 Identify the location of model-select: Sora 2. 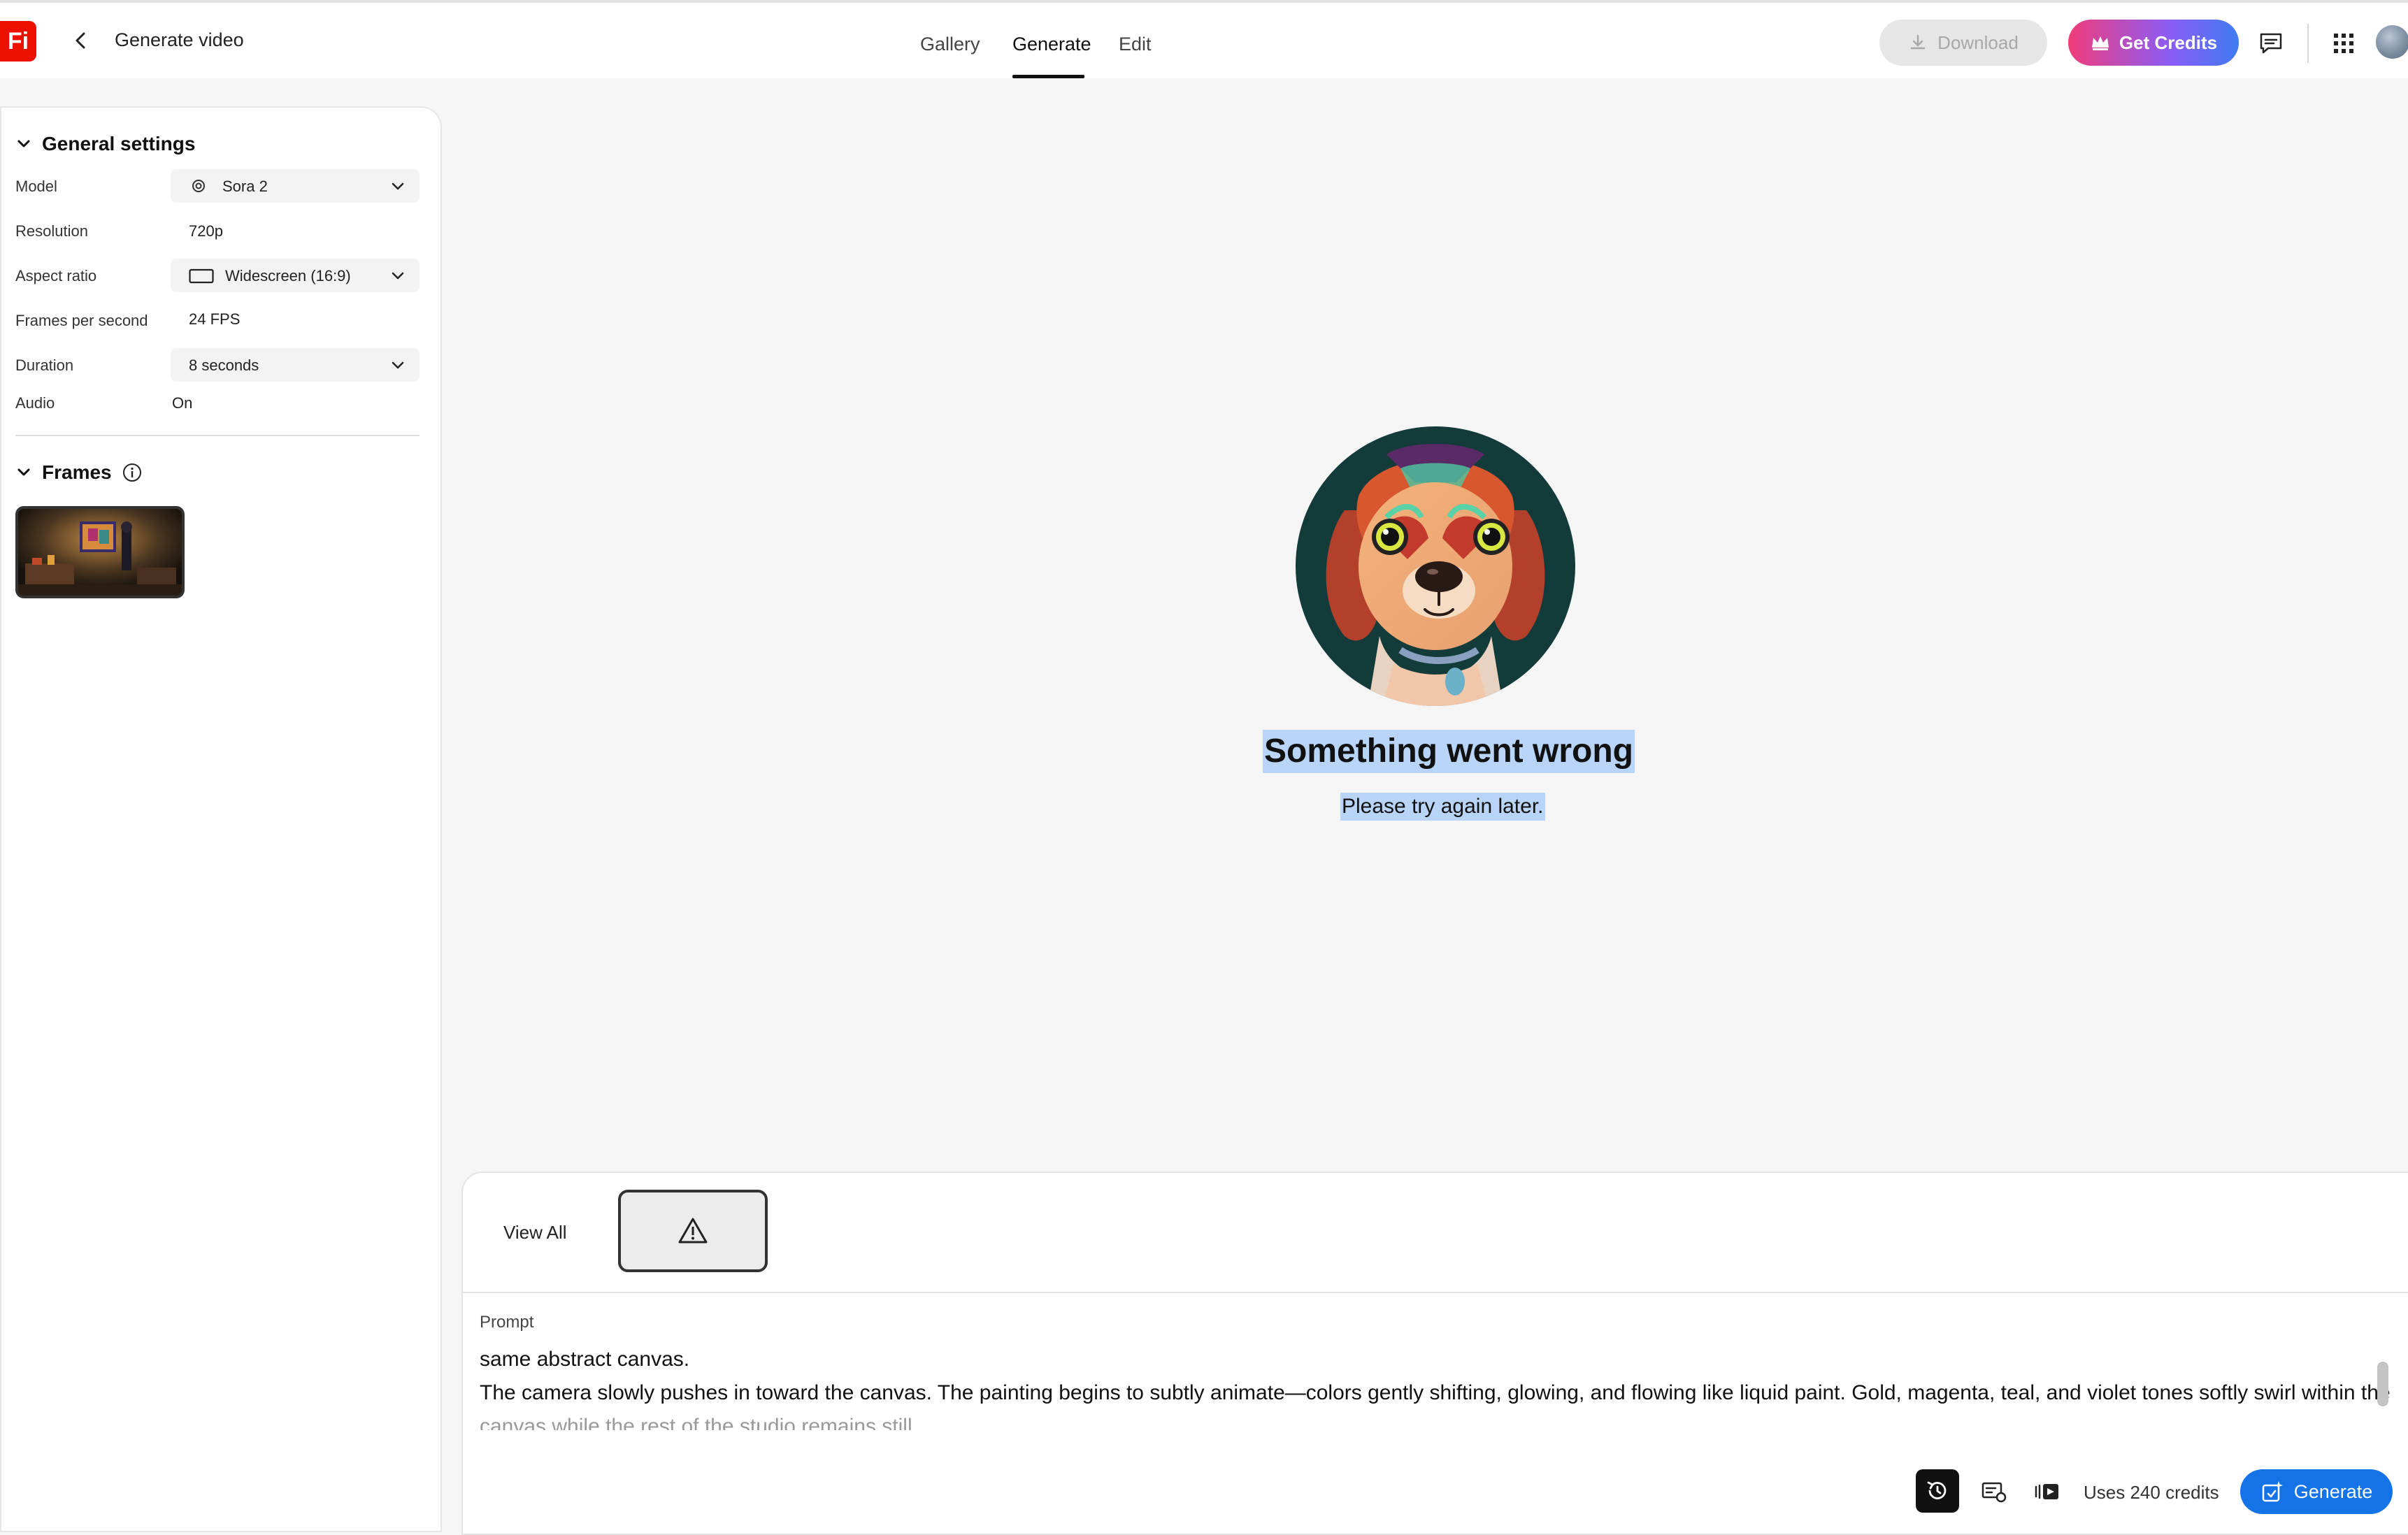
(296, 186).